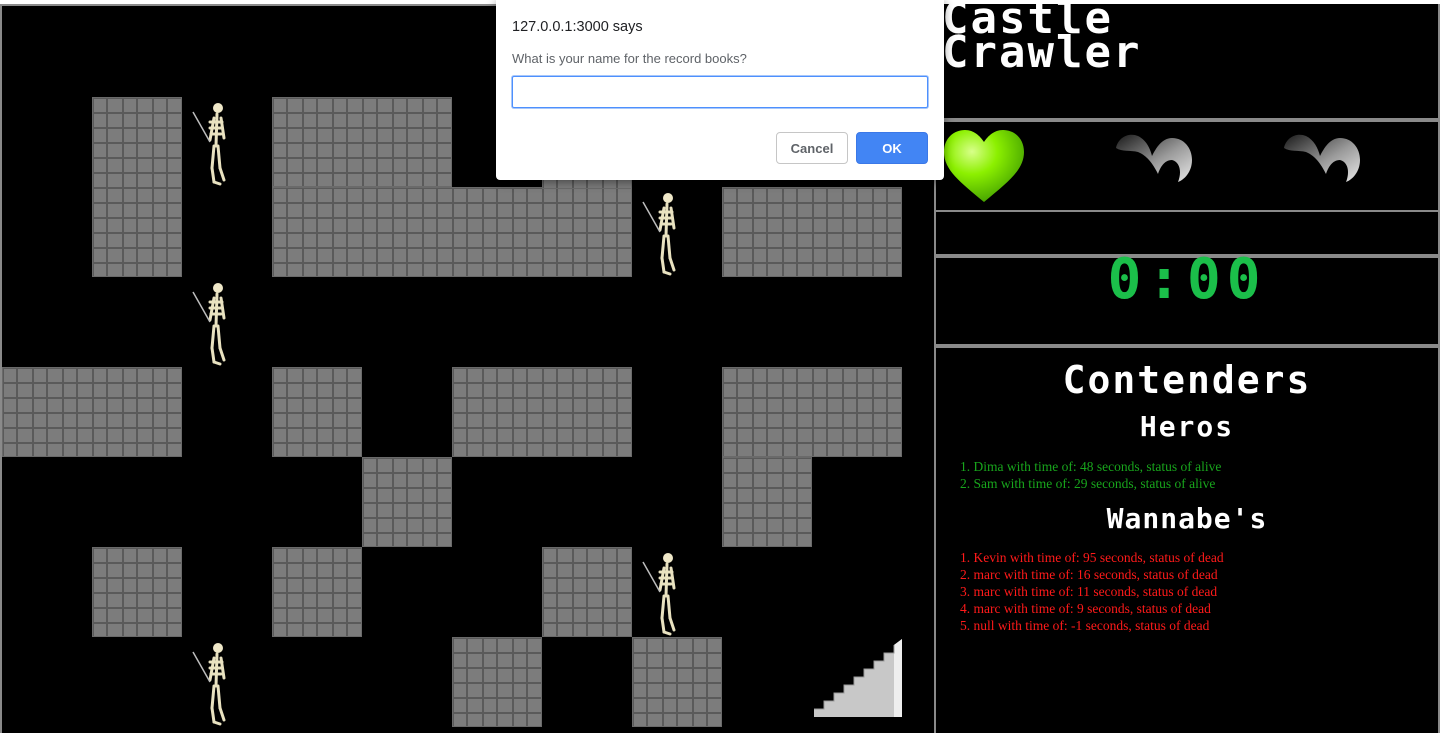 The height and width of the screenshot is (733, 1440). I want to click on player-name-input, so click(720, 92).